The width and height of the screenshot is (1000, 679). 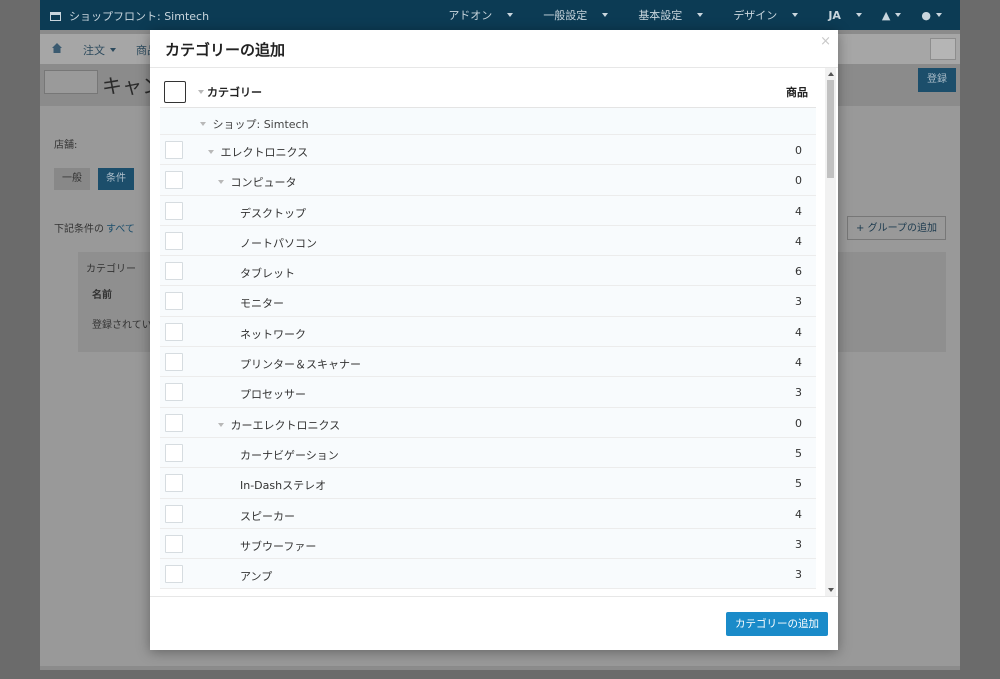 What do you see at coordinates (488, 210) in the screenshot?
I see `category-row: デスクトップ 4` at bounding box center [488, 210].